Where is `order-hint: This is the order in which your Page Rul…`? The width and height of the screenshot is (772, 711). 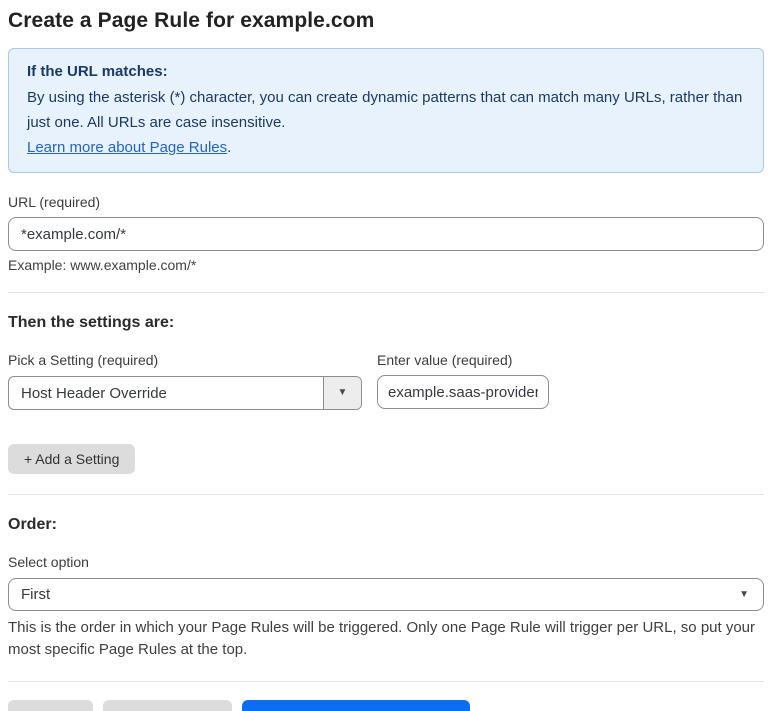 order-hint: This is the order in which your Page Rul… is located at coordinates (382, 638).